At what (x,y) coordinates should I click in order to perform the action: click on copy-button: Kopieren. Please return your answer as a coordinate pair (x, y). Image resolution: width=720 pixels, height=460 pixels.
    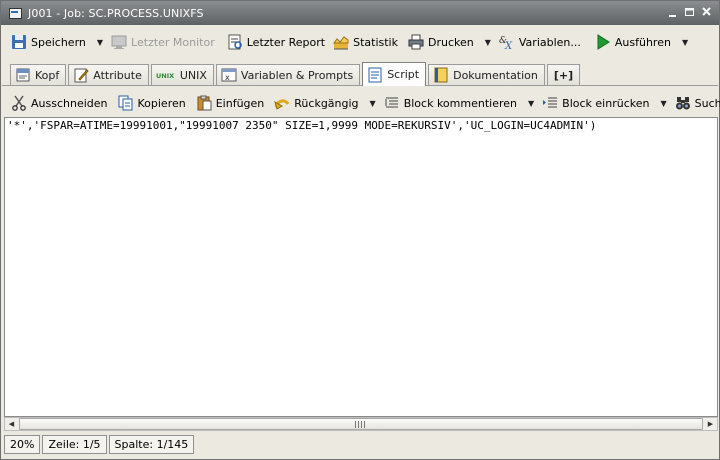
    Looking at the image, I should click on (152, 103).